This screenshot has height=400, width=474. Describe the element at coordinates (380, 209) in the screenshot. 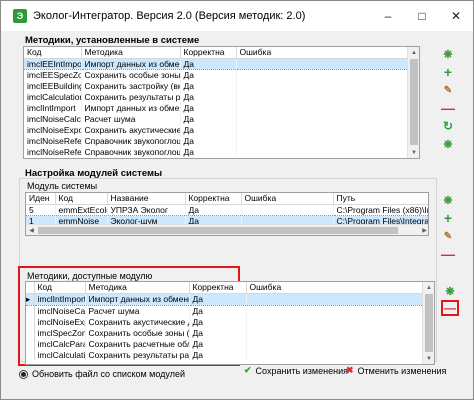

I see `table-cell: C:\Program Files (x86)\Integra` at that location.